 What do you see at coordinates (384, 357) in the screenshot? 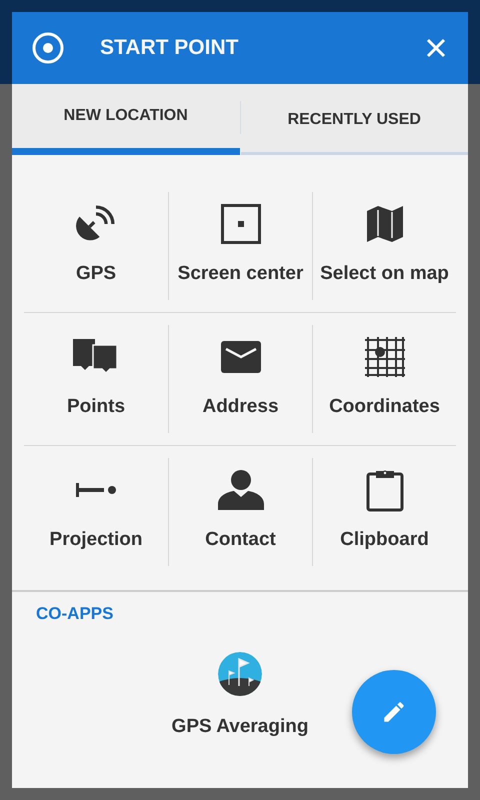
I see `grid-icon` at bounding box center [384, 357].